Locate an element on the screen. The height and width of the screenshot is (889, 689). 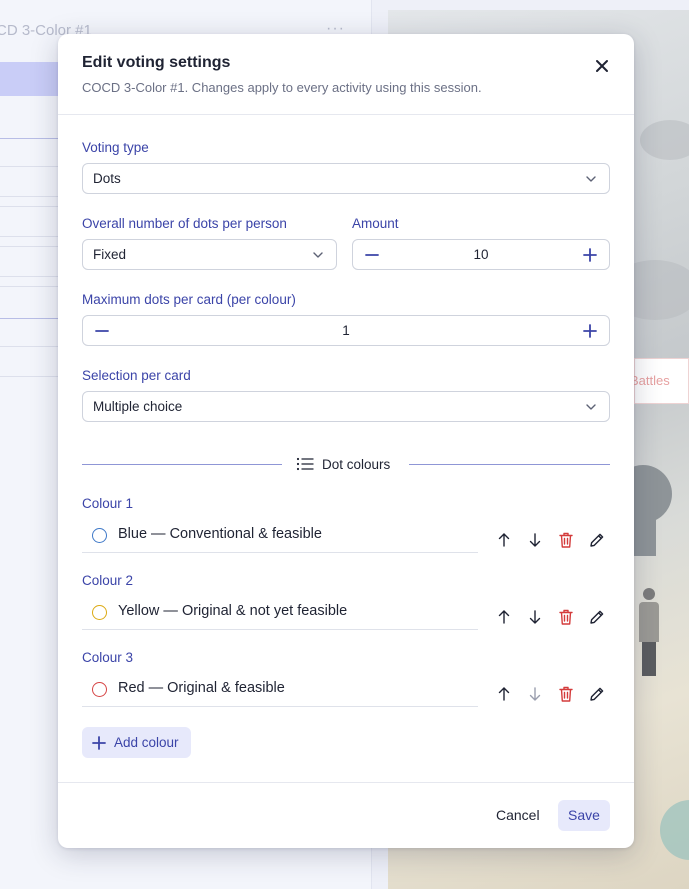
colour-3-actions is located at coordinates (550, 694).